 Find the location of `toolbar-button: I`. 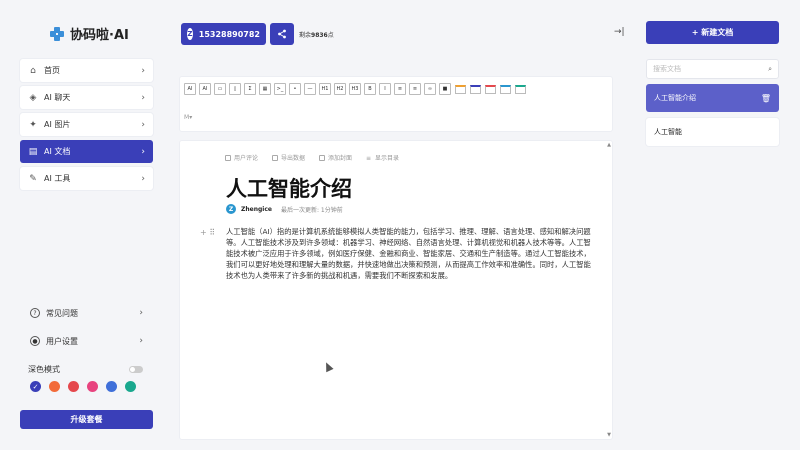

toolbar-button: I is located at coordinates (385, 89).